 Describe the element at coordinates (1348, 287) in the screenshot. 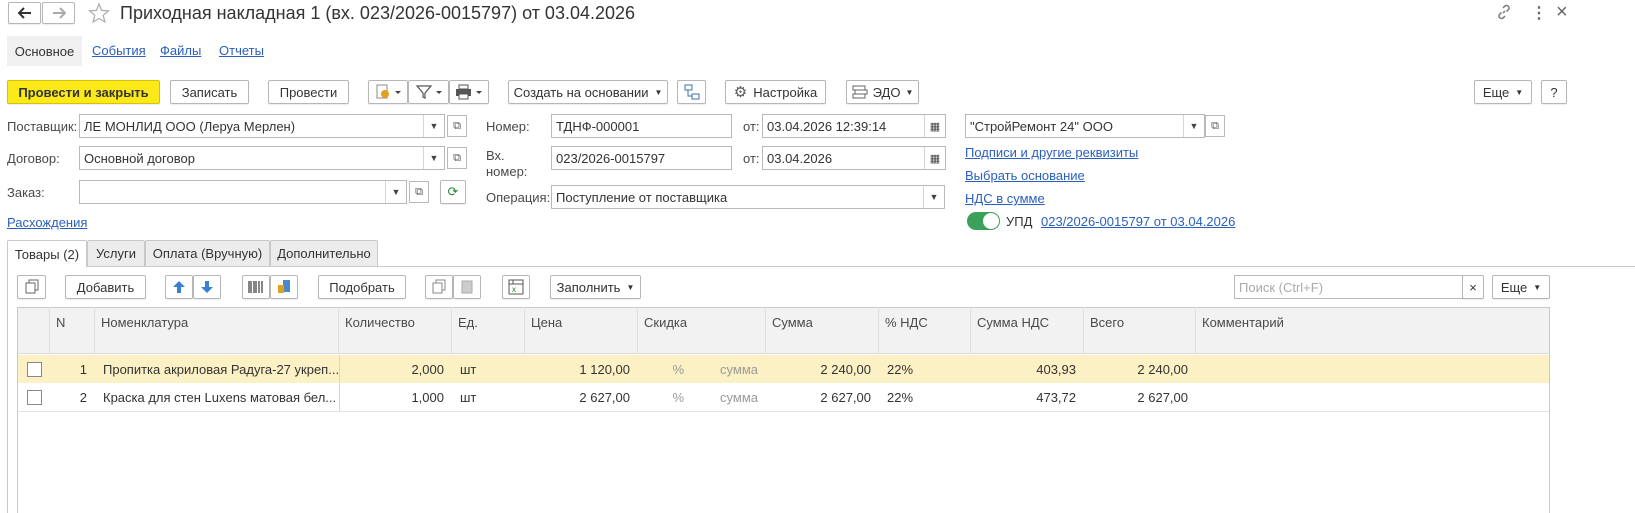

I see `search-input: Поиск (Ctrl+F)` at that location.